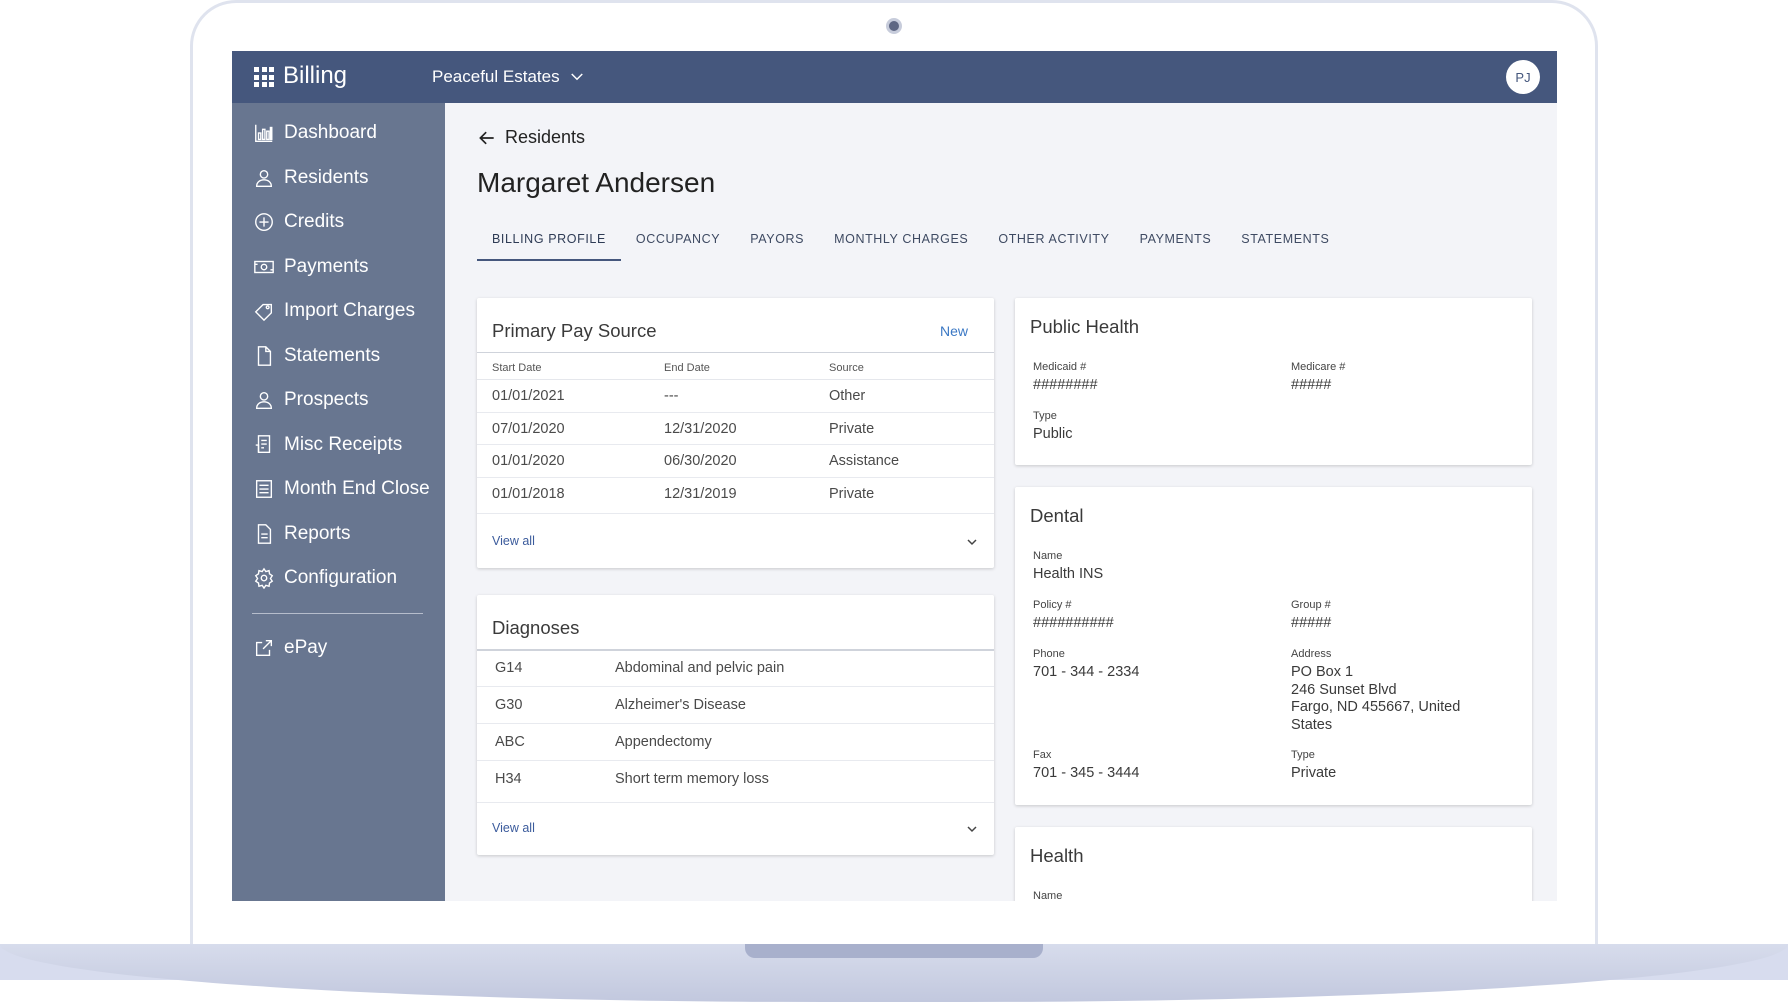  Describe the element at coordinates (1314, 773) in the screenshot. I see `type-value: Private` at that location.